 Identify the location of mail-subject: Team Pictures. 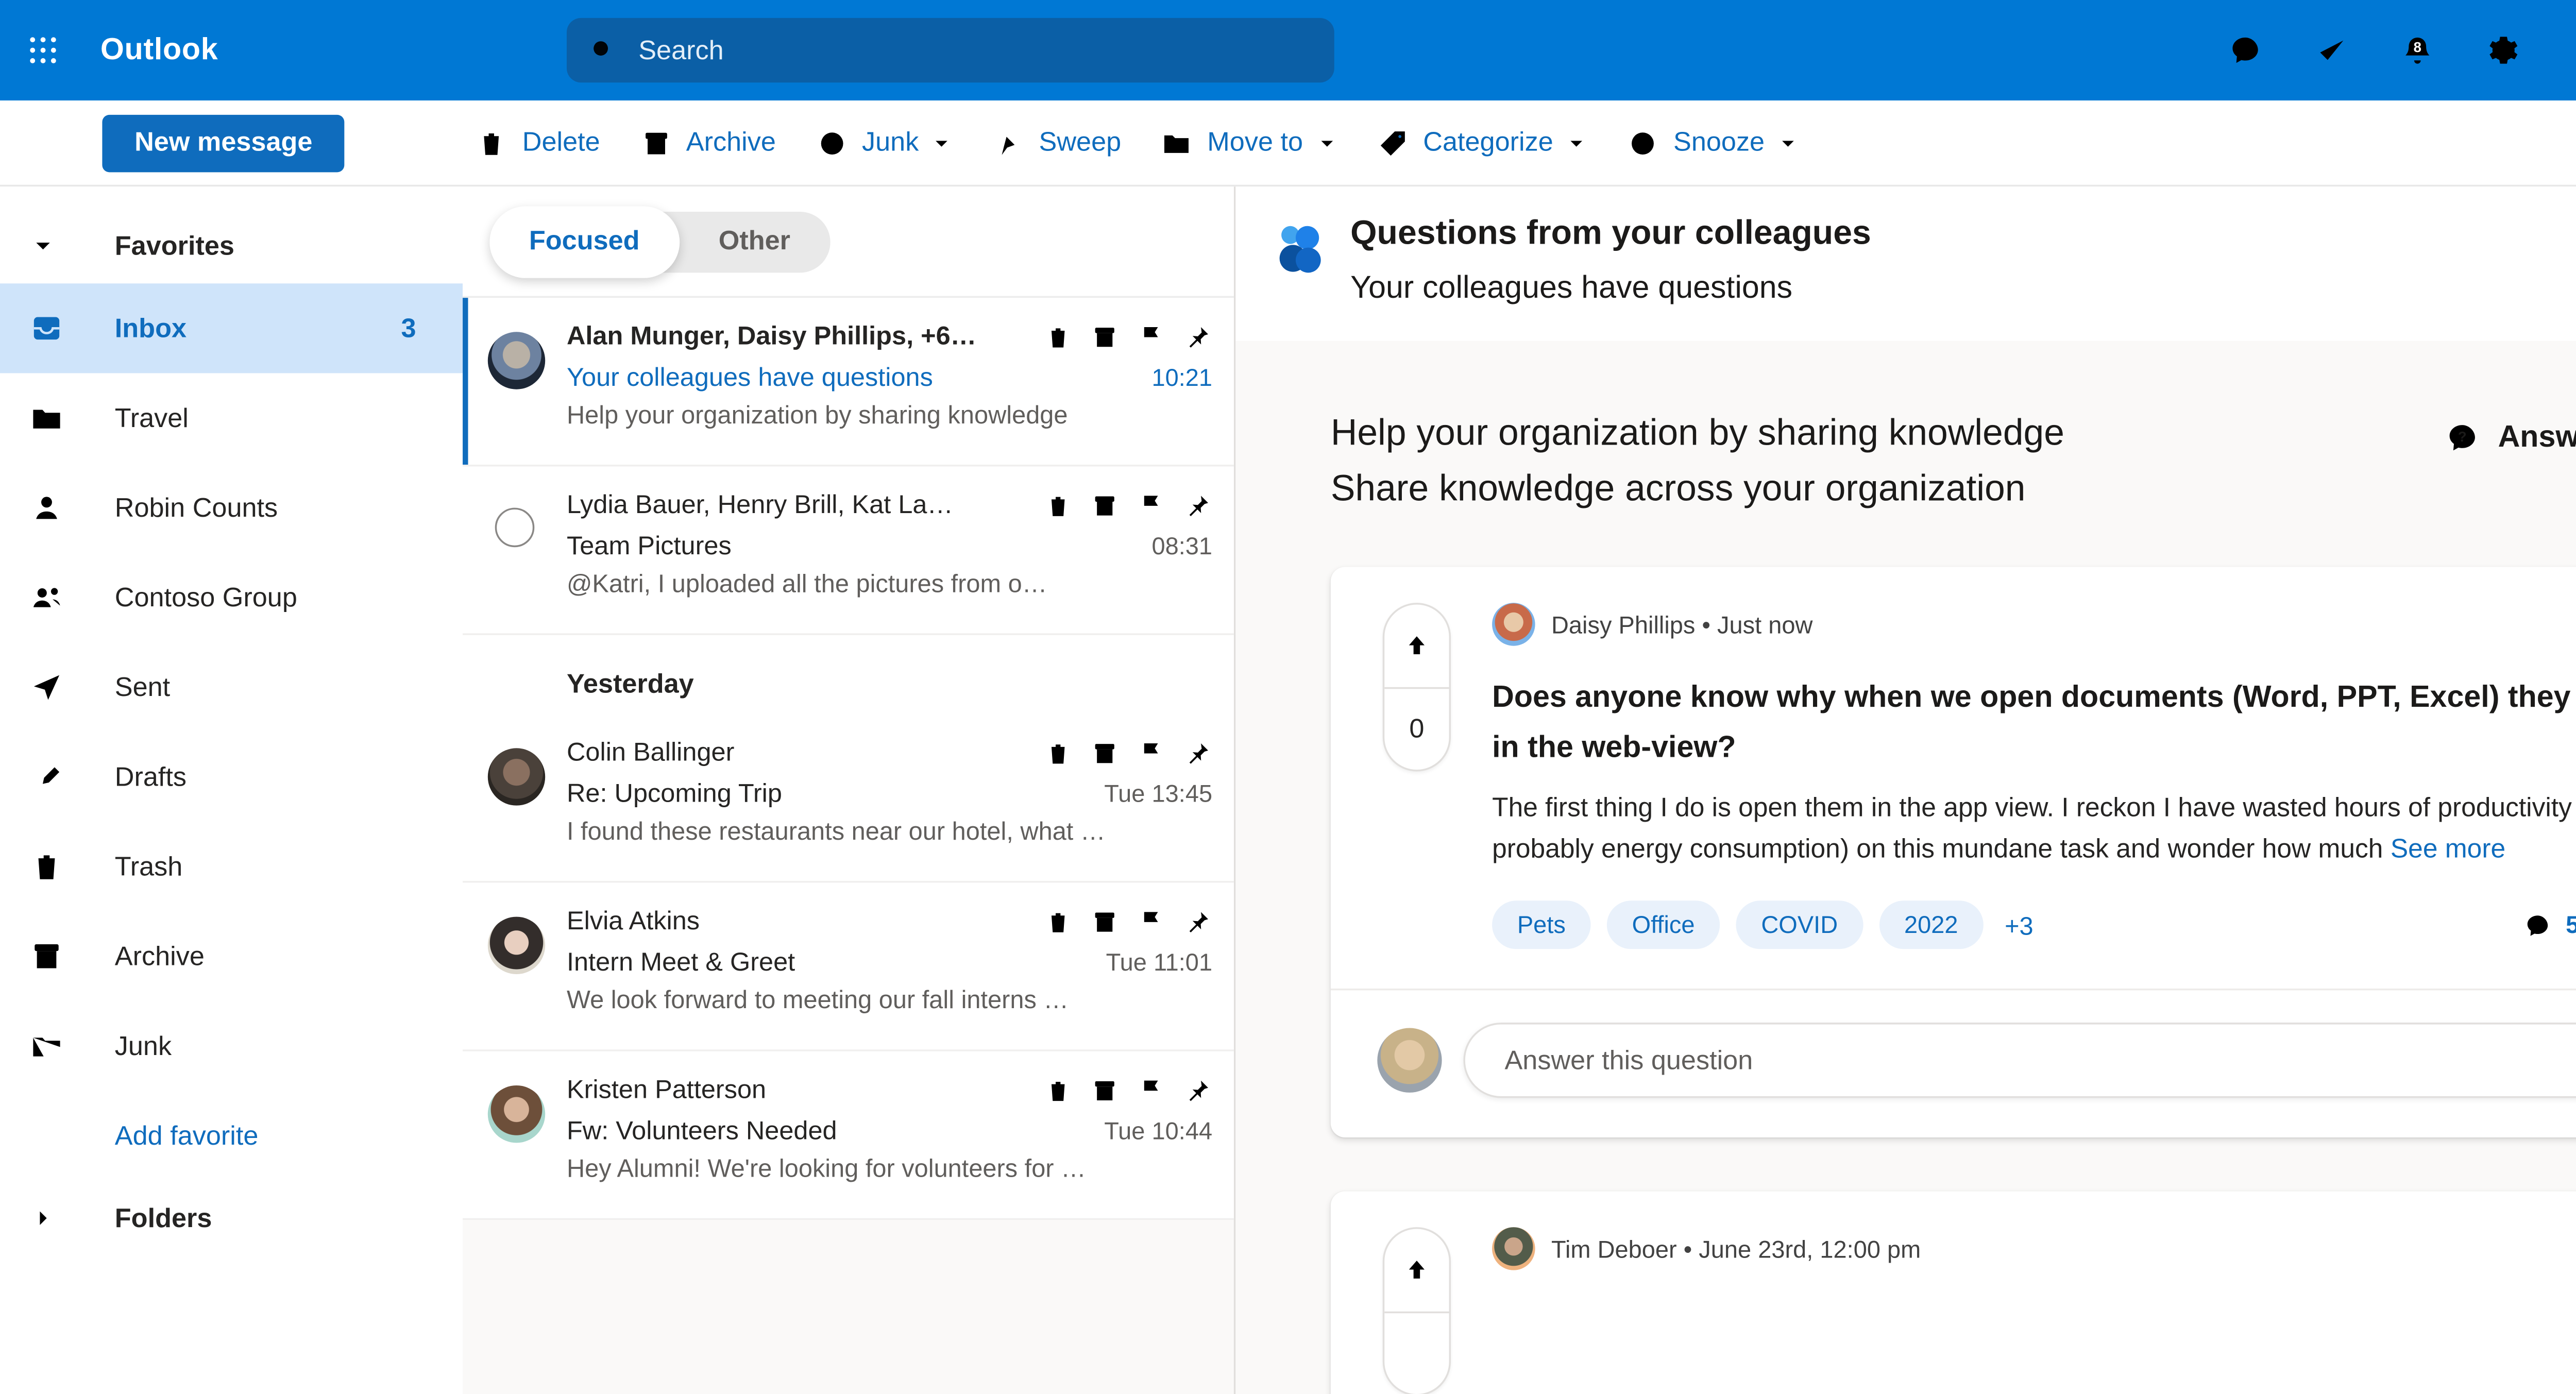
(649, 546).